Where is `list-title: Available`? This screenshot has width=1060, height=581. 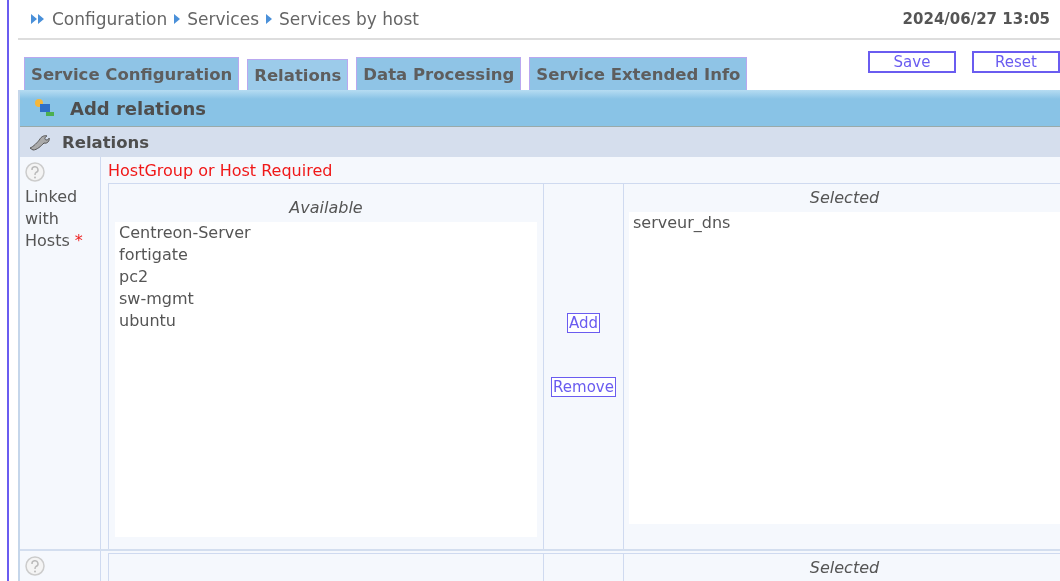
list-title: Available is located at coordinates (325, 208).